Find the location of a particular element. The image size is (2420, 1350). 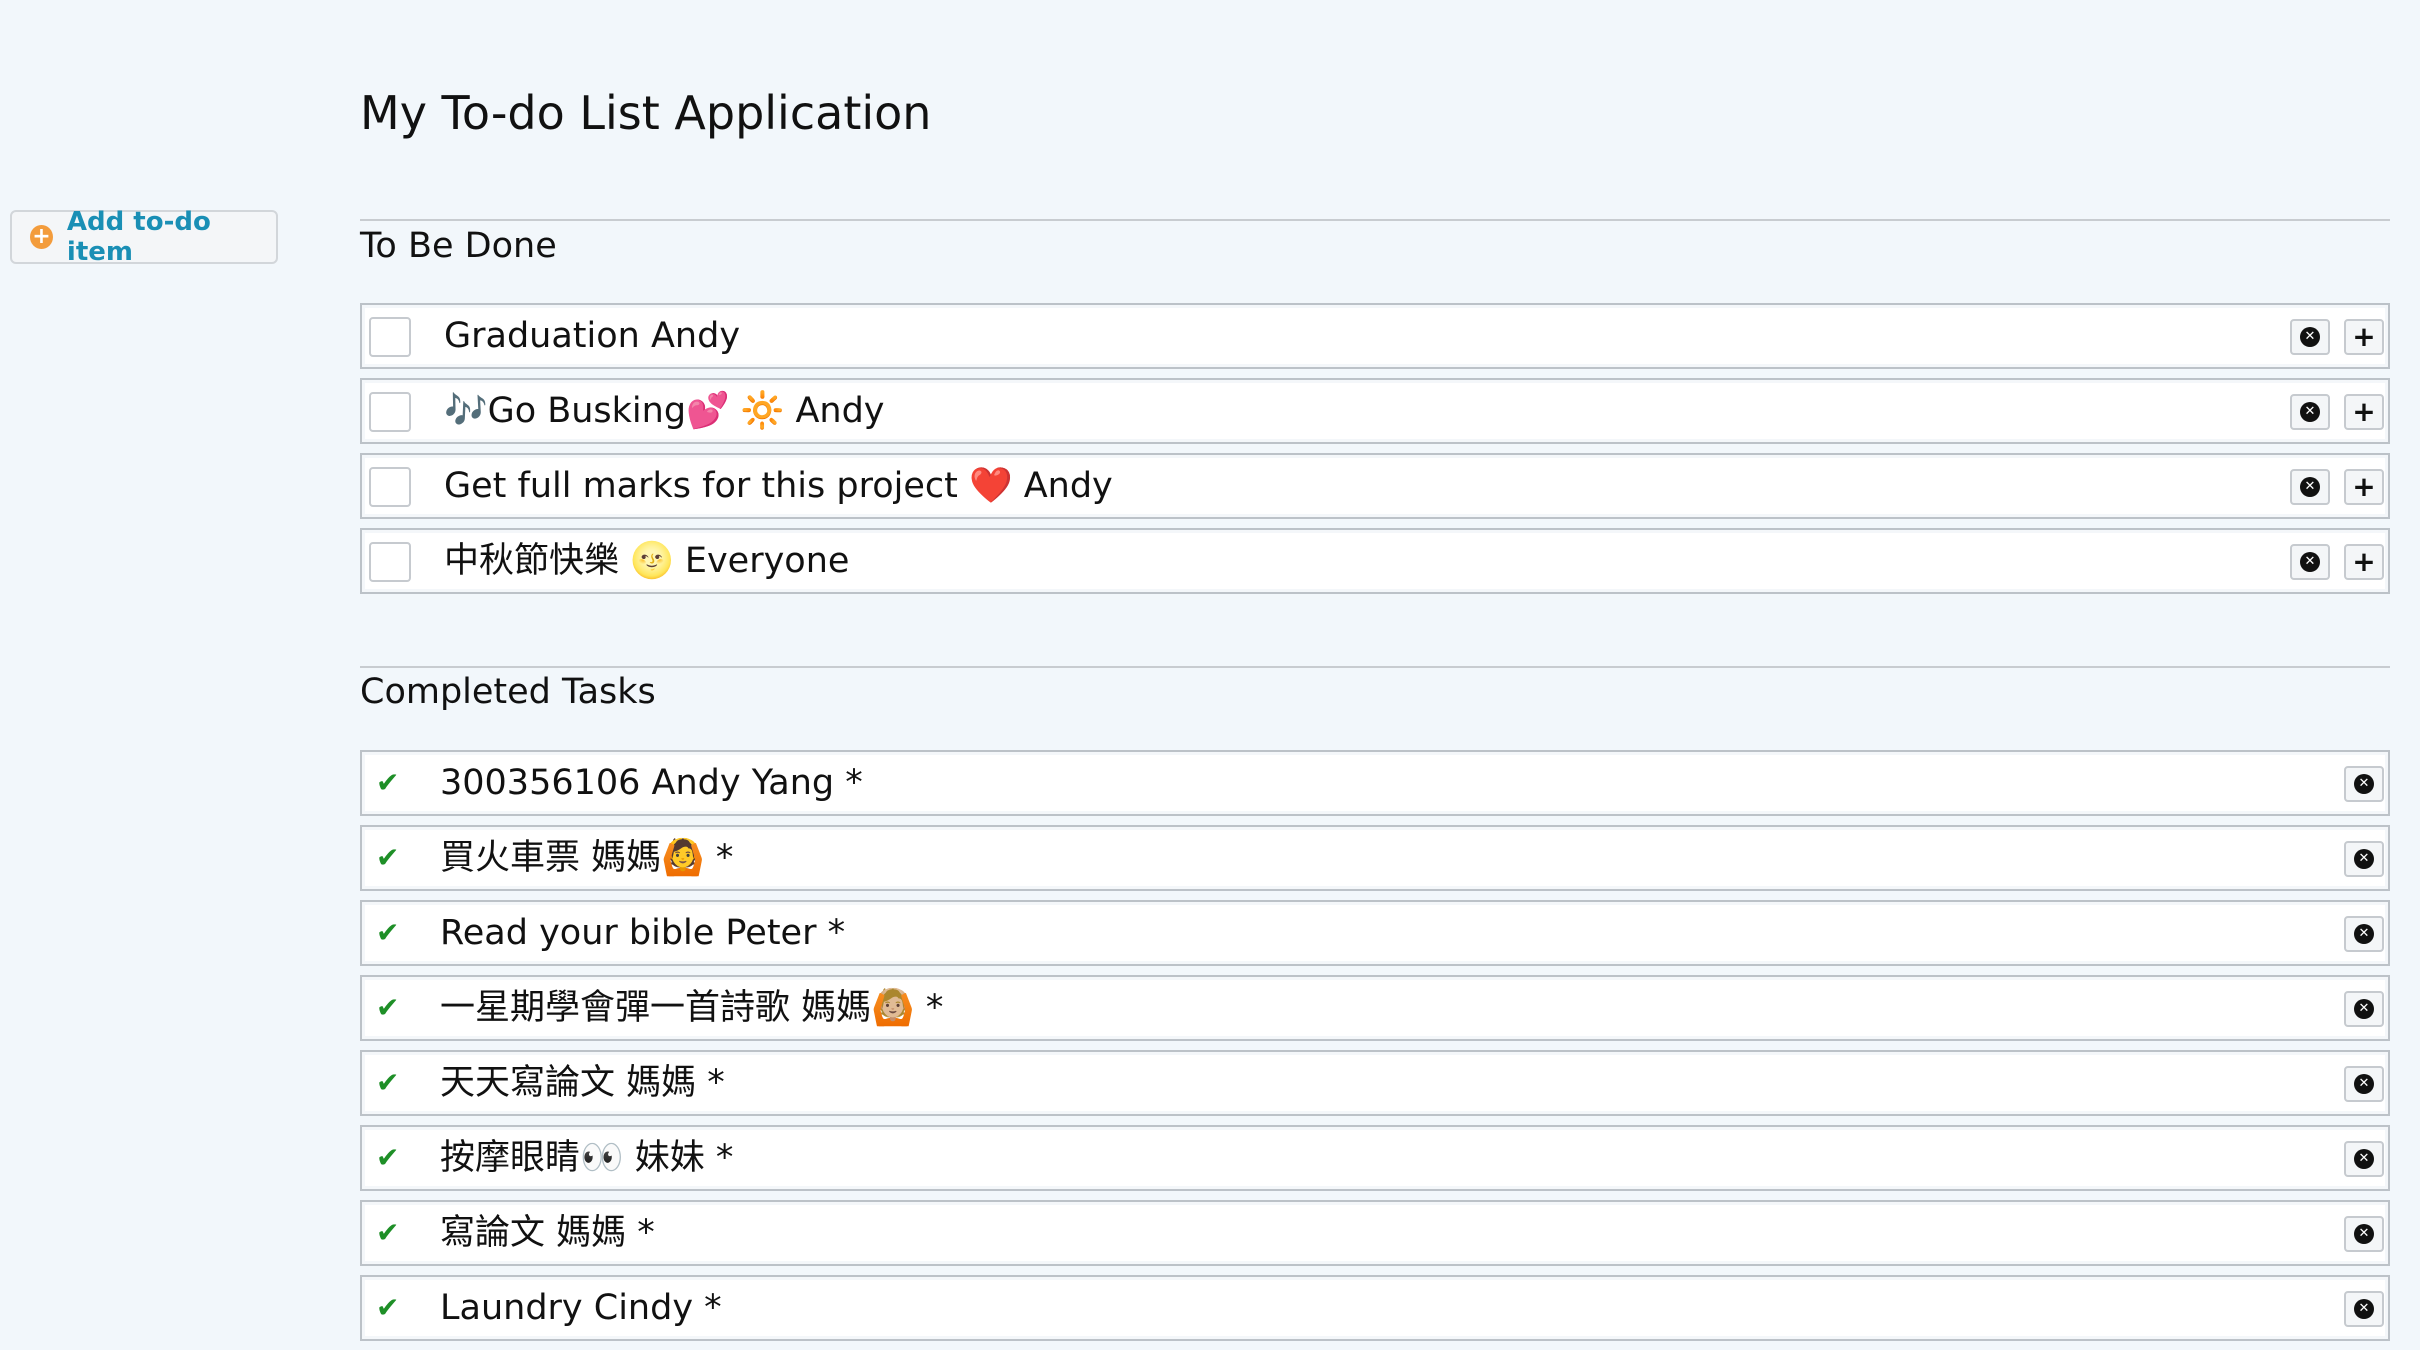

completed-item-text: 按摩眼睛👀 妹妹 * is located at coordinates (587, 1158).